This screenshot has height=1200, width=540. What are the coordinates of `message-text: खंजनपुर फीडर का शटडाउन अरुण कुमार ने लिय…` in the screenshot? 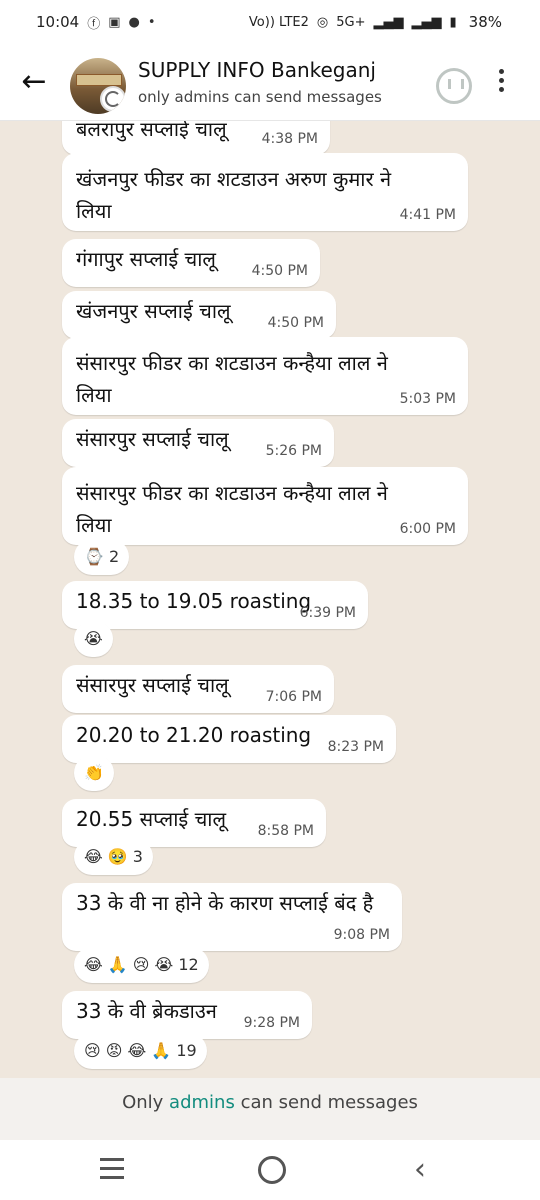 It's located at (234, 195).